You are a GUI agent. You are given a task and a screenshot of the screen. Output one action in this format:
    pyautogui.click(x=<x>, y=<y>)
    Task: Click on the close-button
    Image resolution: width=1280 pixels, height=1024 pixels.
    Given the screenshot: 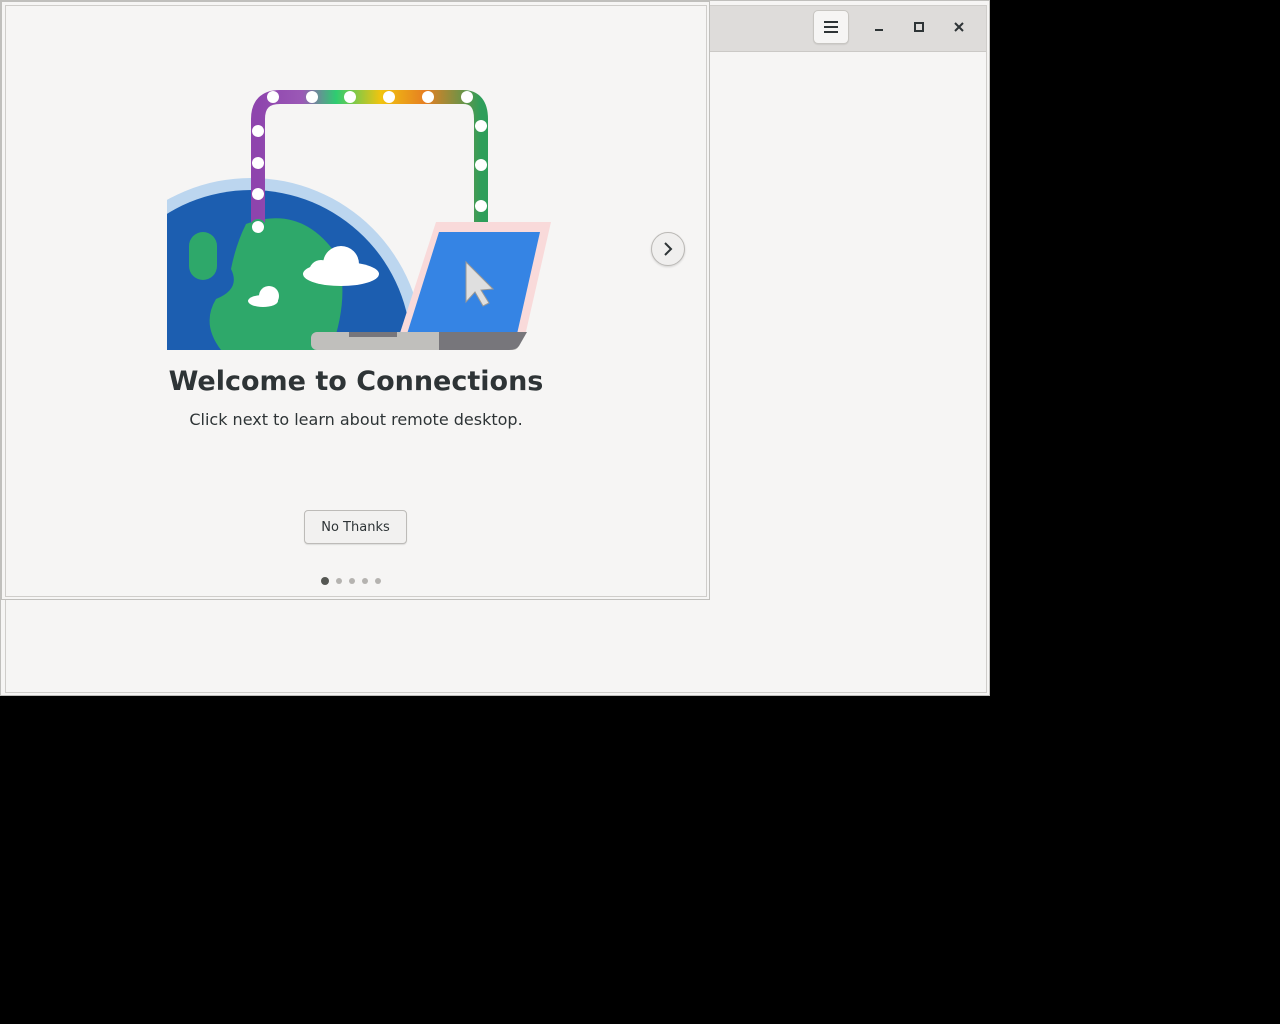 What is the action you would take?
    pyautogui.click(x=959, y=27)
    